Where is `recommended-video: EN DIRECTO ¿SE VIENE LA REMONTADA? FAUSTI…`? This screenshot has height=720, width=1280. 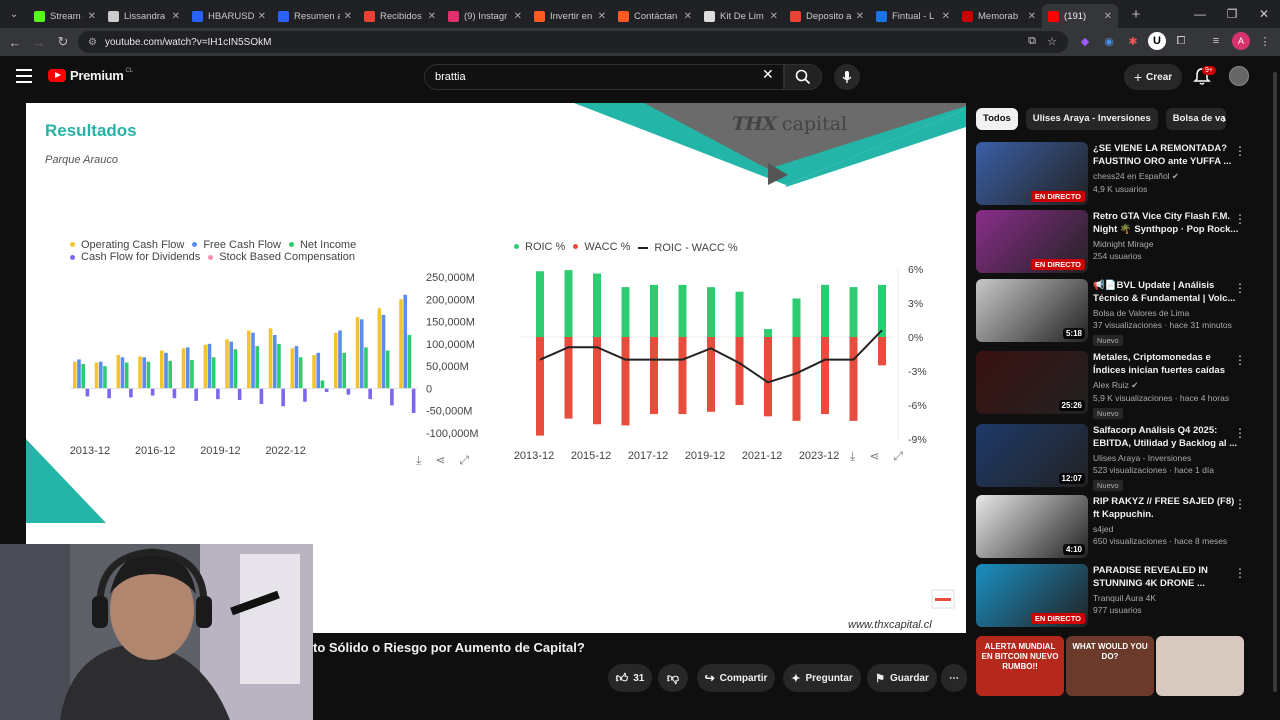 recommended-video: EN DIRECTO ¿SE VIENE LA REMONTADA? FAUSTI… is located at coordinates (1121, 174).